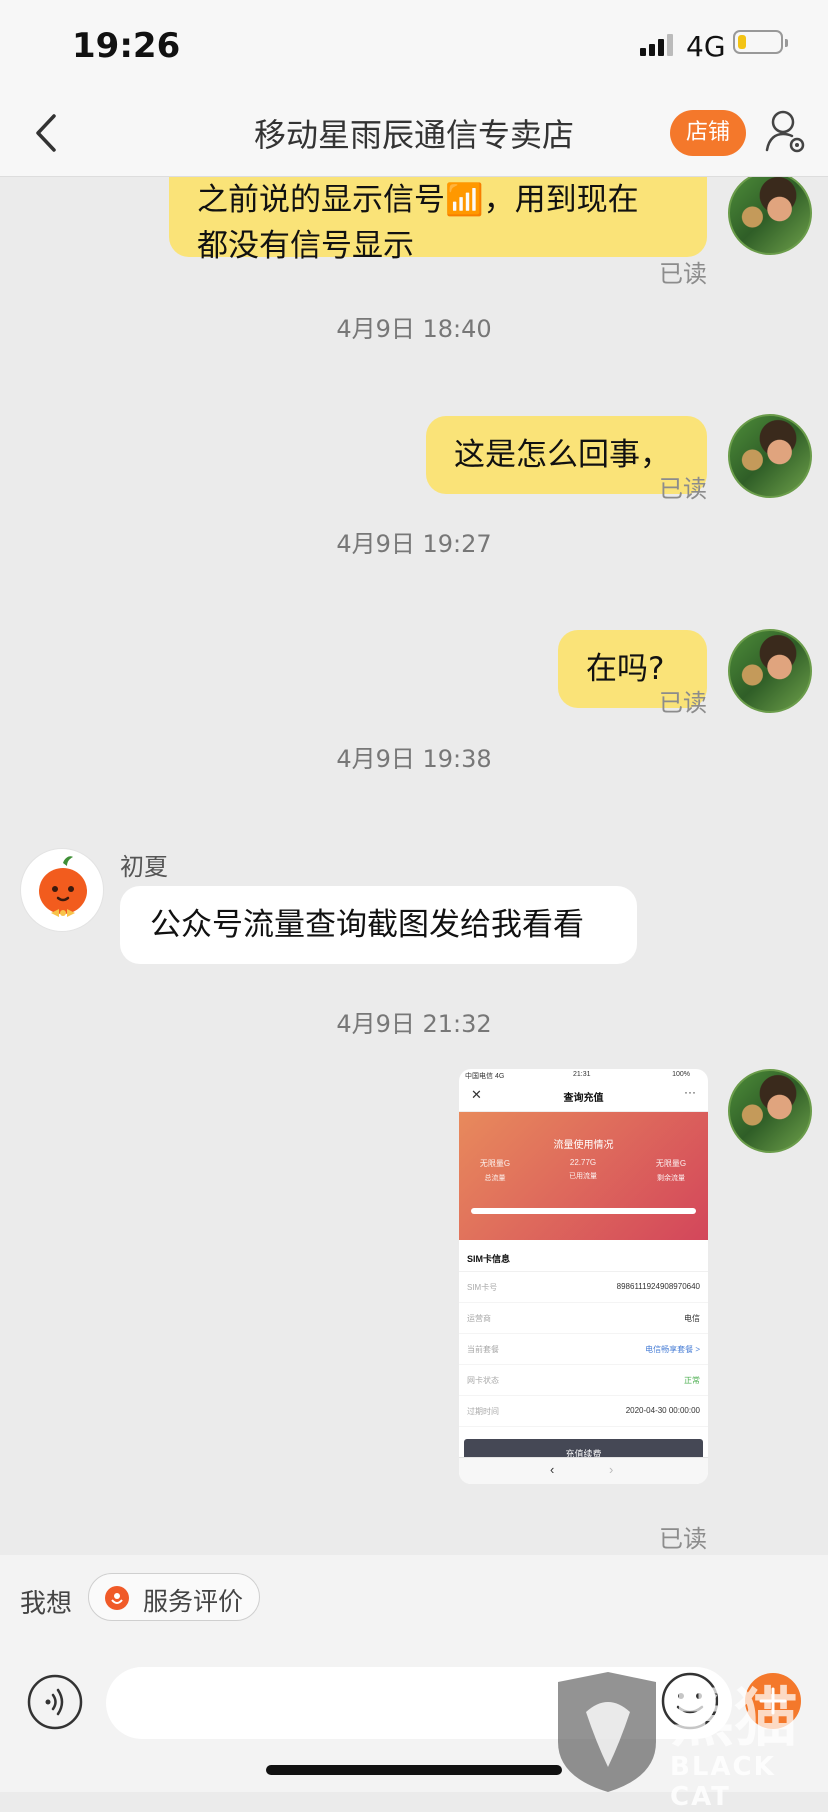 The image size is (828, 1812). I want to click on agent-name: 初夏, so click(144, 867).